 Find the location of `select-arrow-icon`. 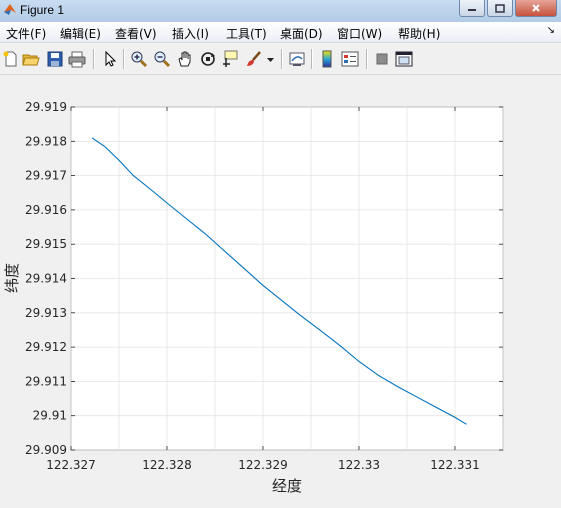

select-arrow-icon is located at coordinates (110, 59).